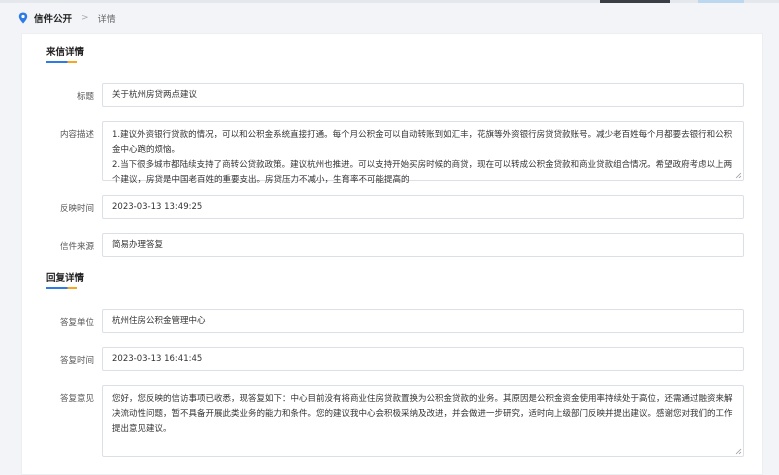  Describe the element at coordinates (65, 278) in the screenshot. I see `reply-section-title: 回复详情` at that location.